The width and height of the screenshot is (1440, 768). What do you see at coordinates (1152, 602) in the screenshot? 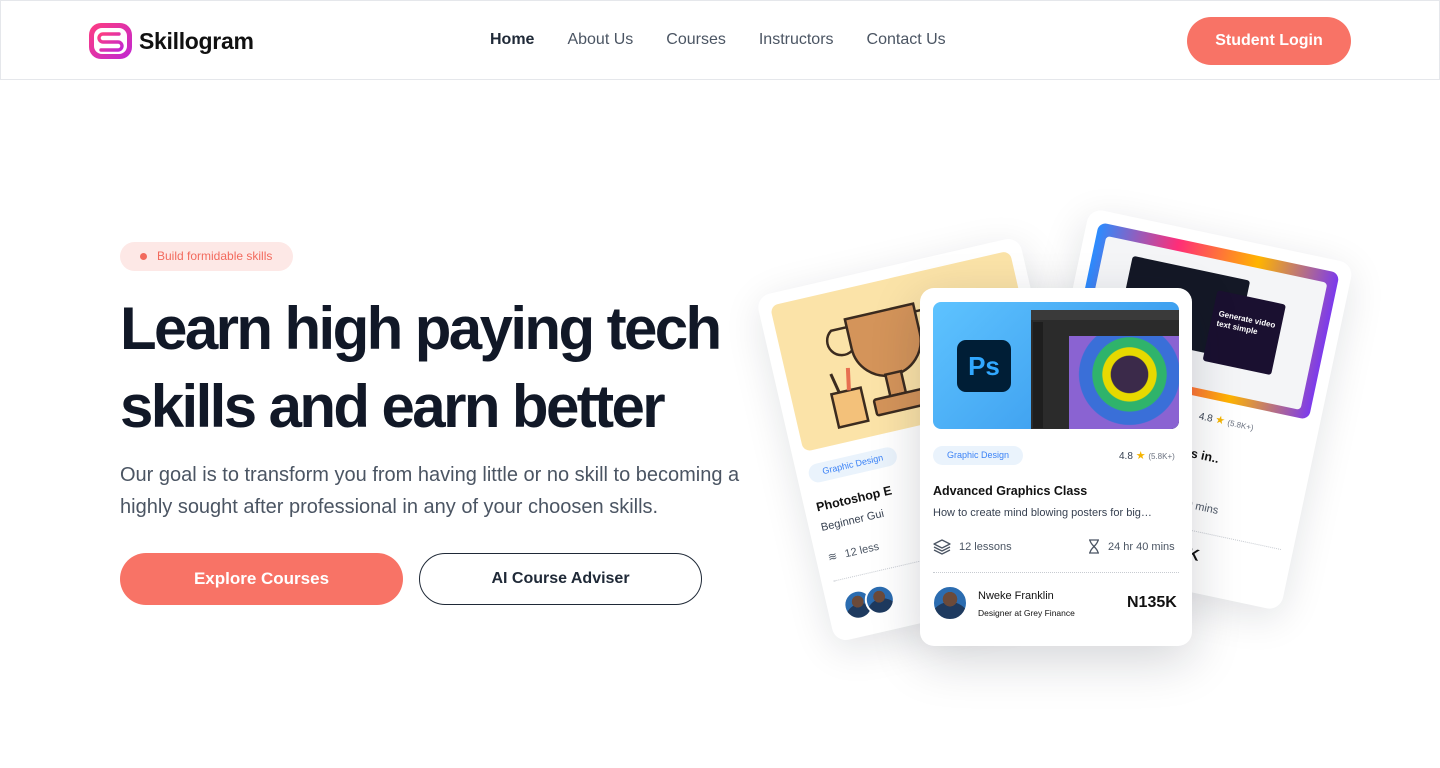
I see `card-main-price: N135K` at bounding box center [1152, 602].